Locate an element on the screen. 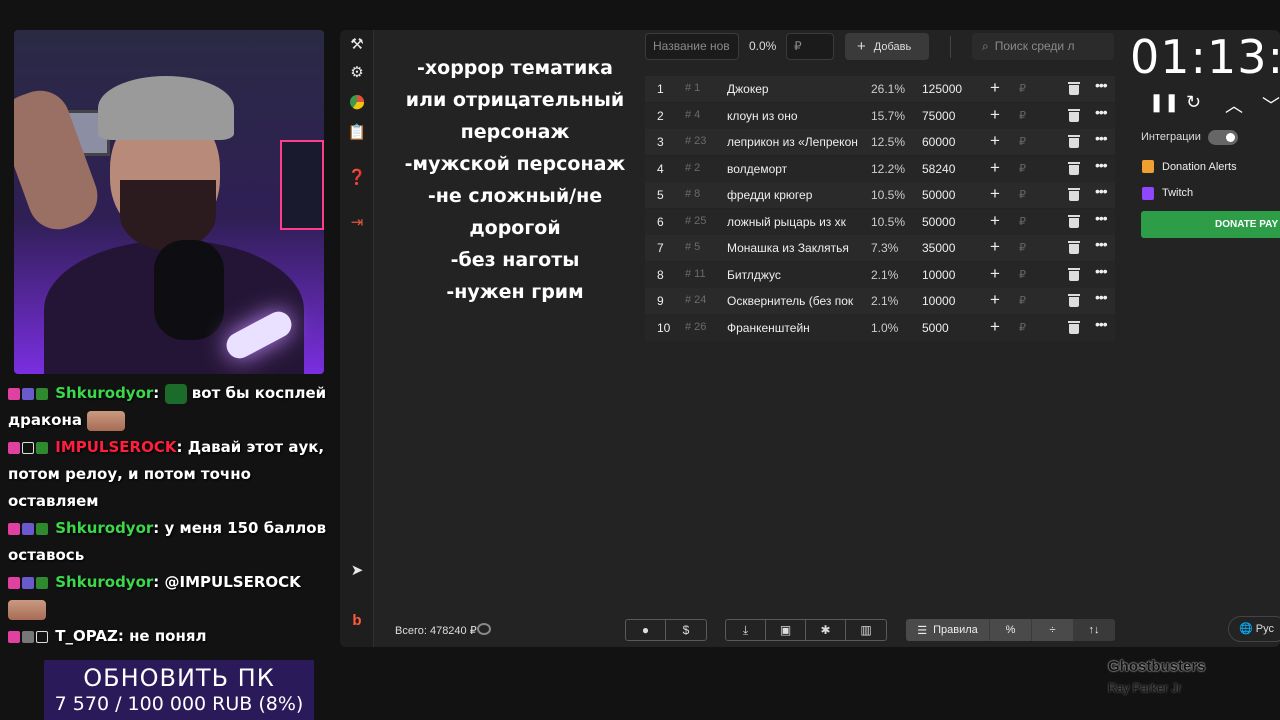  lot-name: ложный рыцарь из хк is located at coordinates (793, 222).